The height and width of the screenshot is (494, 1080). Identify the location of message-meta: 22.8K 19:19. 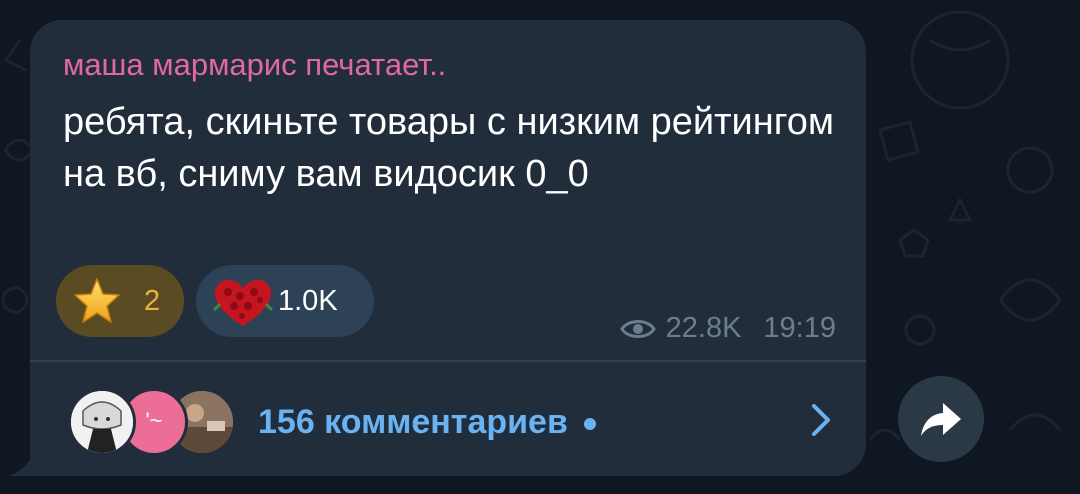
(727, 328).